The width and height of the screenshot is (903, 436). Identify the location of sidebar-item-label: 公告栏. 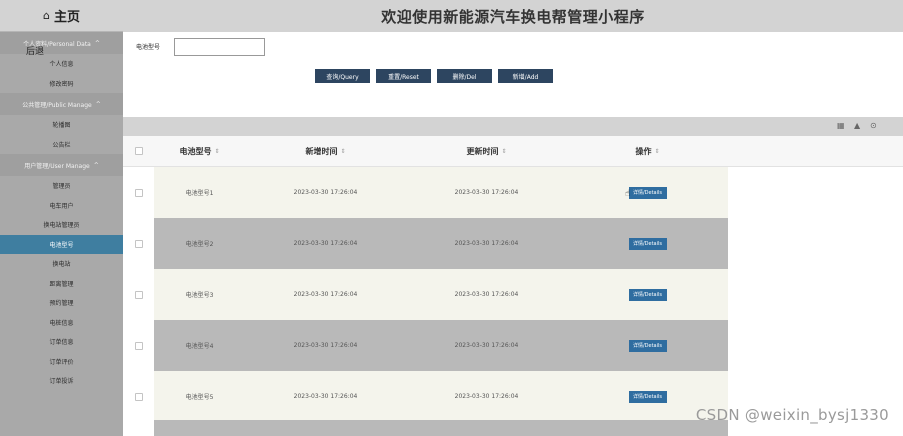
(61, 145).